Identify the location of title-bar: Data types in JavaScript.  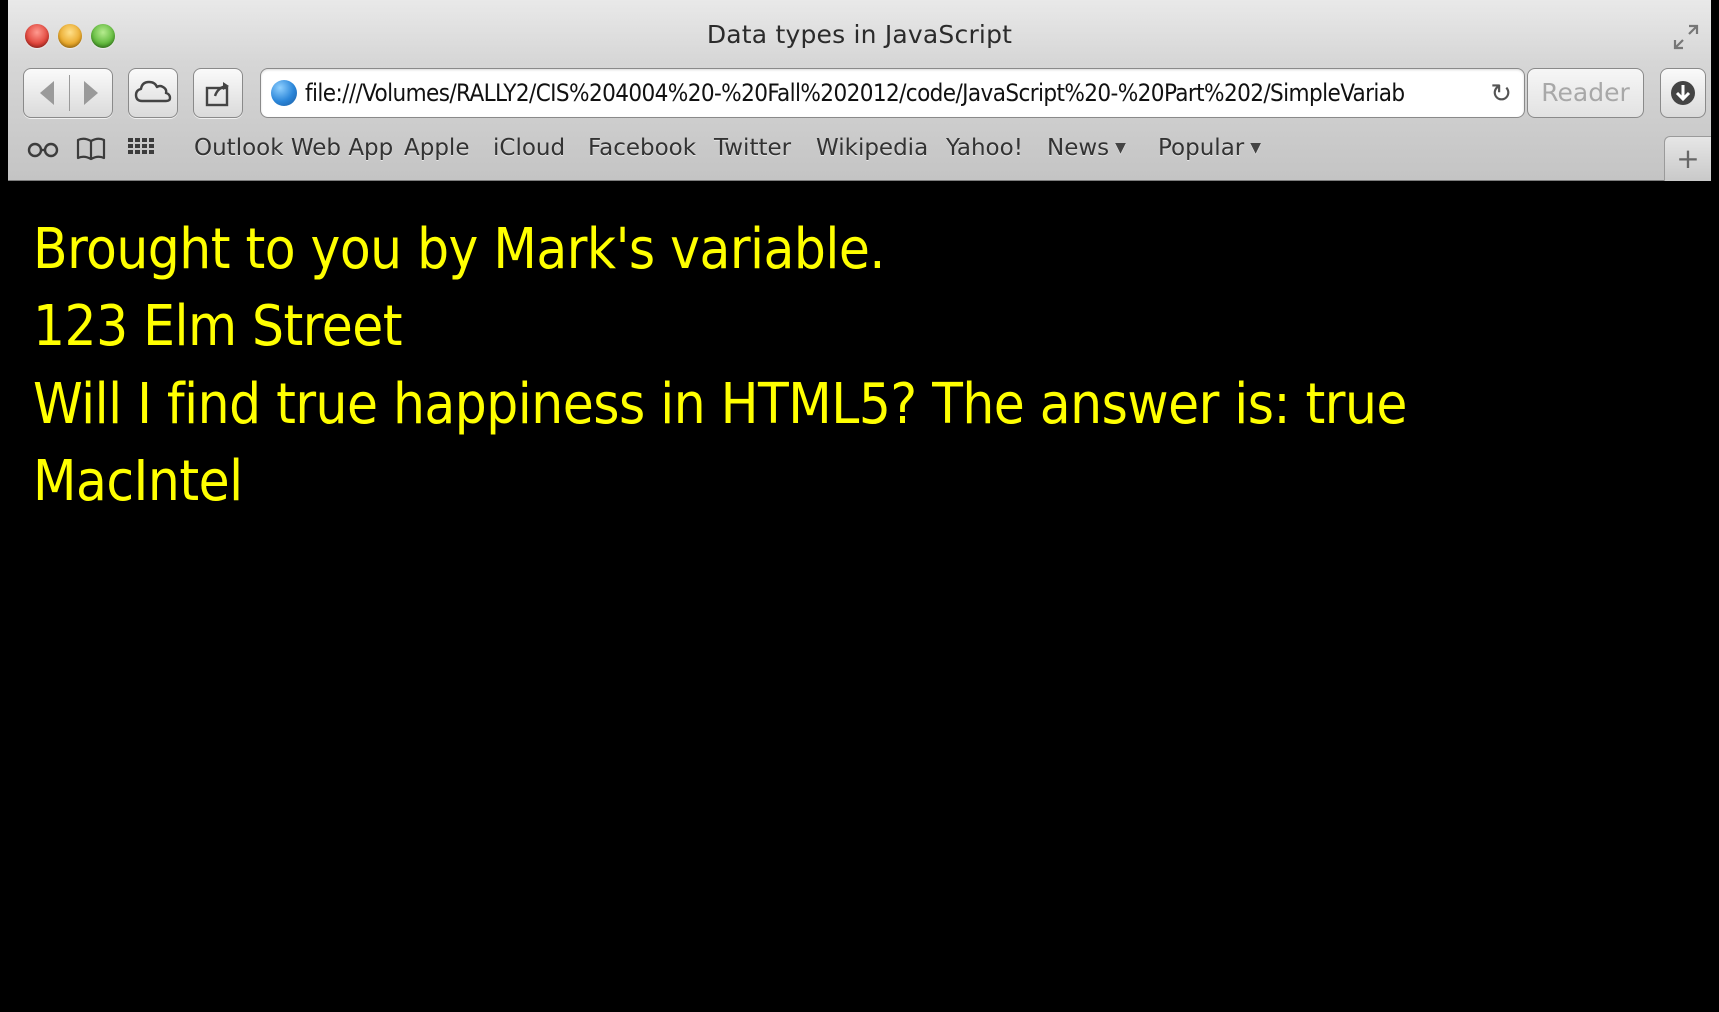
(859, 33).